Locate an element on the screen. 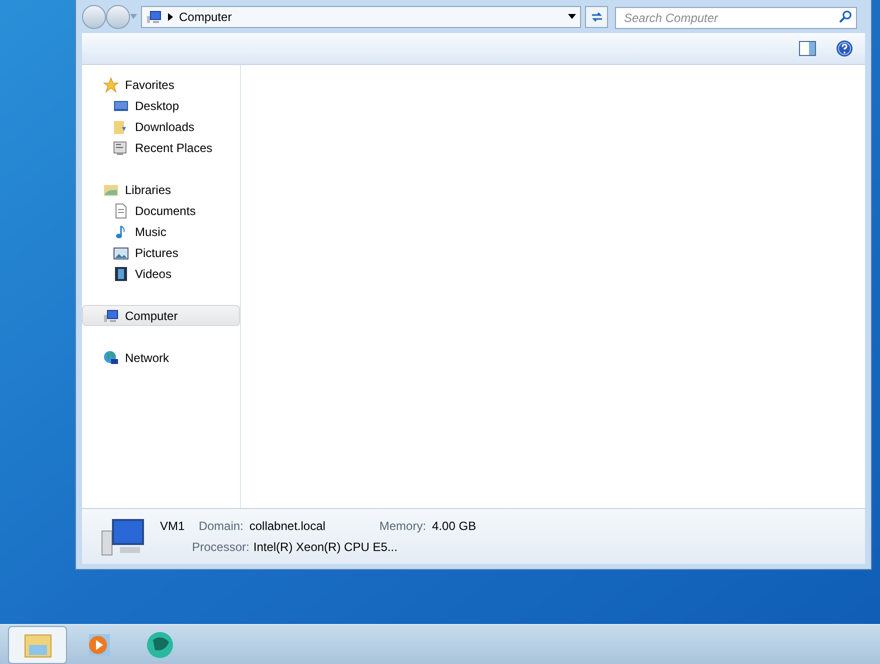 This screenshot has width=880, height=664. folder-icon is located at coordinates (121, 126).